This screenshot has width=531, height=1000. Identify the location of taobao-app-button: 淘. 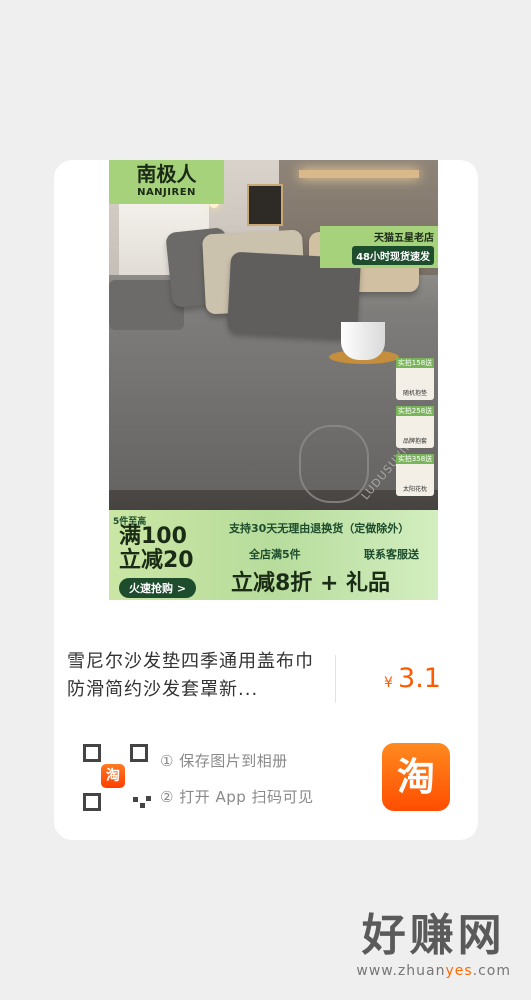
(416, 777).